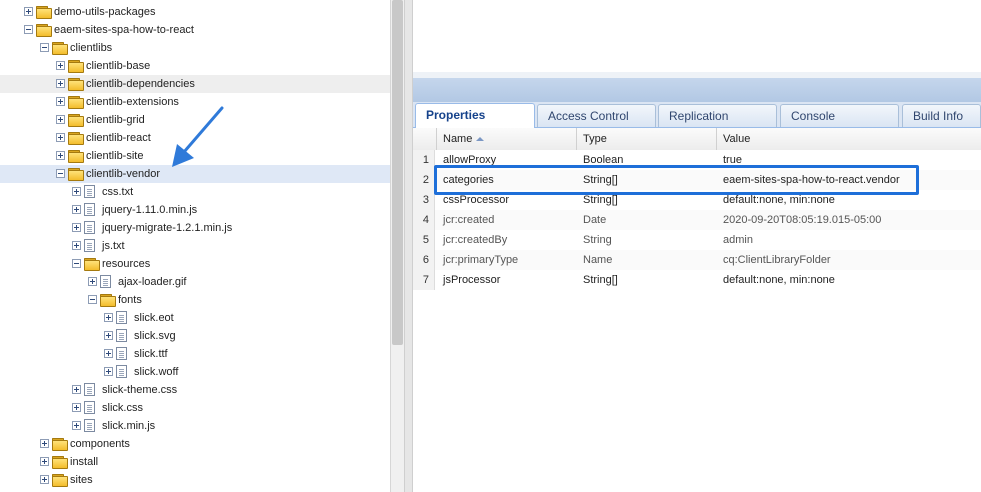 The image size is (981, 492). What do you see at coordinates (195, 408) in the screenshot?
I see `tree-node: slick.css` at bounding box center [195, 408].